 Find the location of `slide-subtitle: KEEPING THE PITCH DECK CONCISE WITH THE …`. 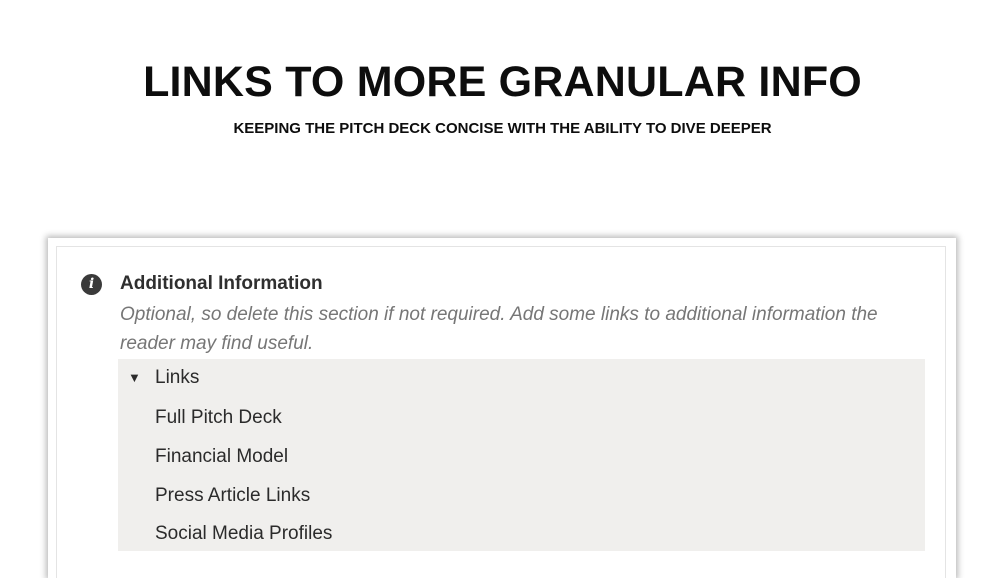

slide-subtitle: KEEPING THE PITCH DECK CONCISE WITH THE … is located at coordinates (502, 128).